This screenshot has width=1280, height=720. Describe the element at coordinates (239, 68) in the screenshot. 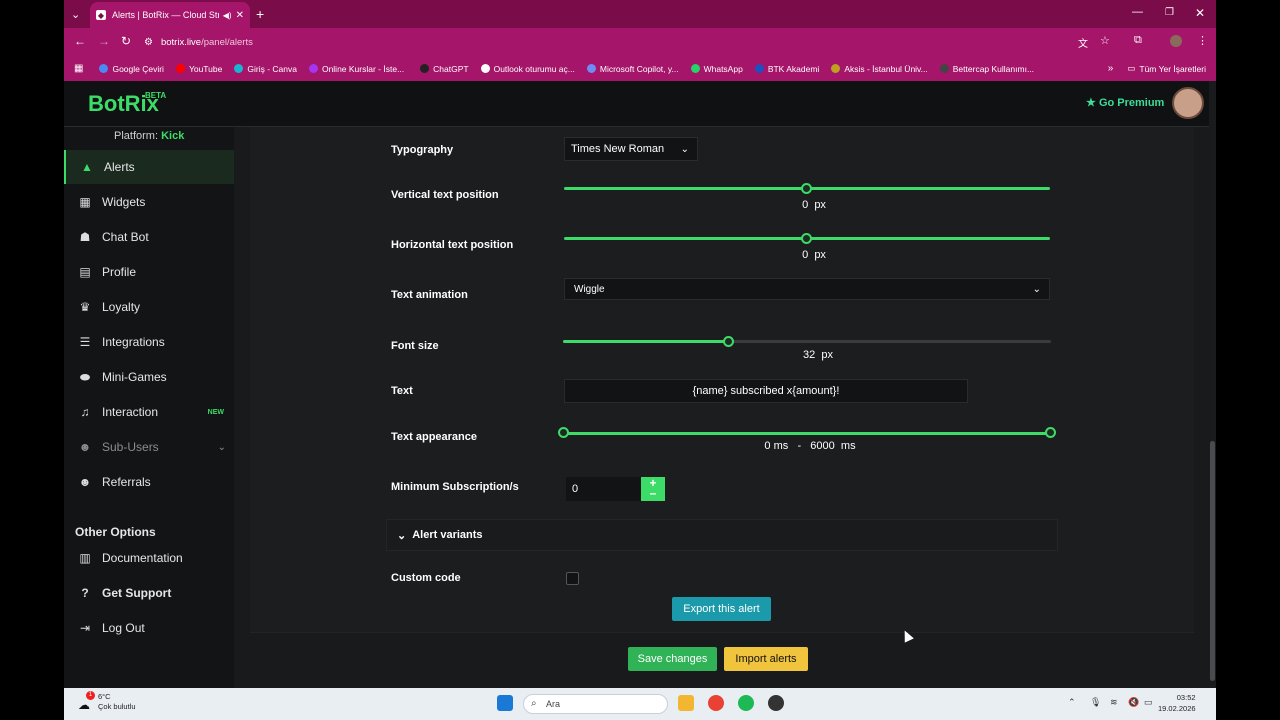

I see `canva-icon` at that location.